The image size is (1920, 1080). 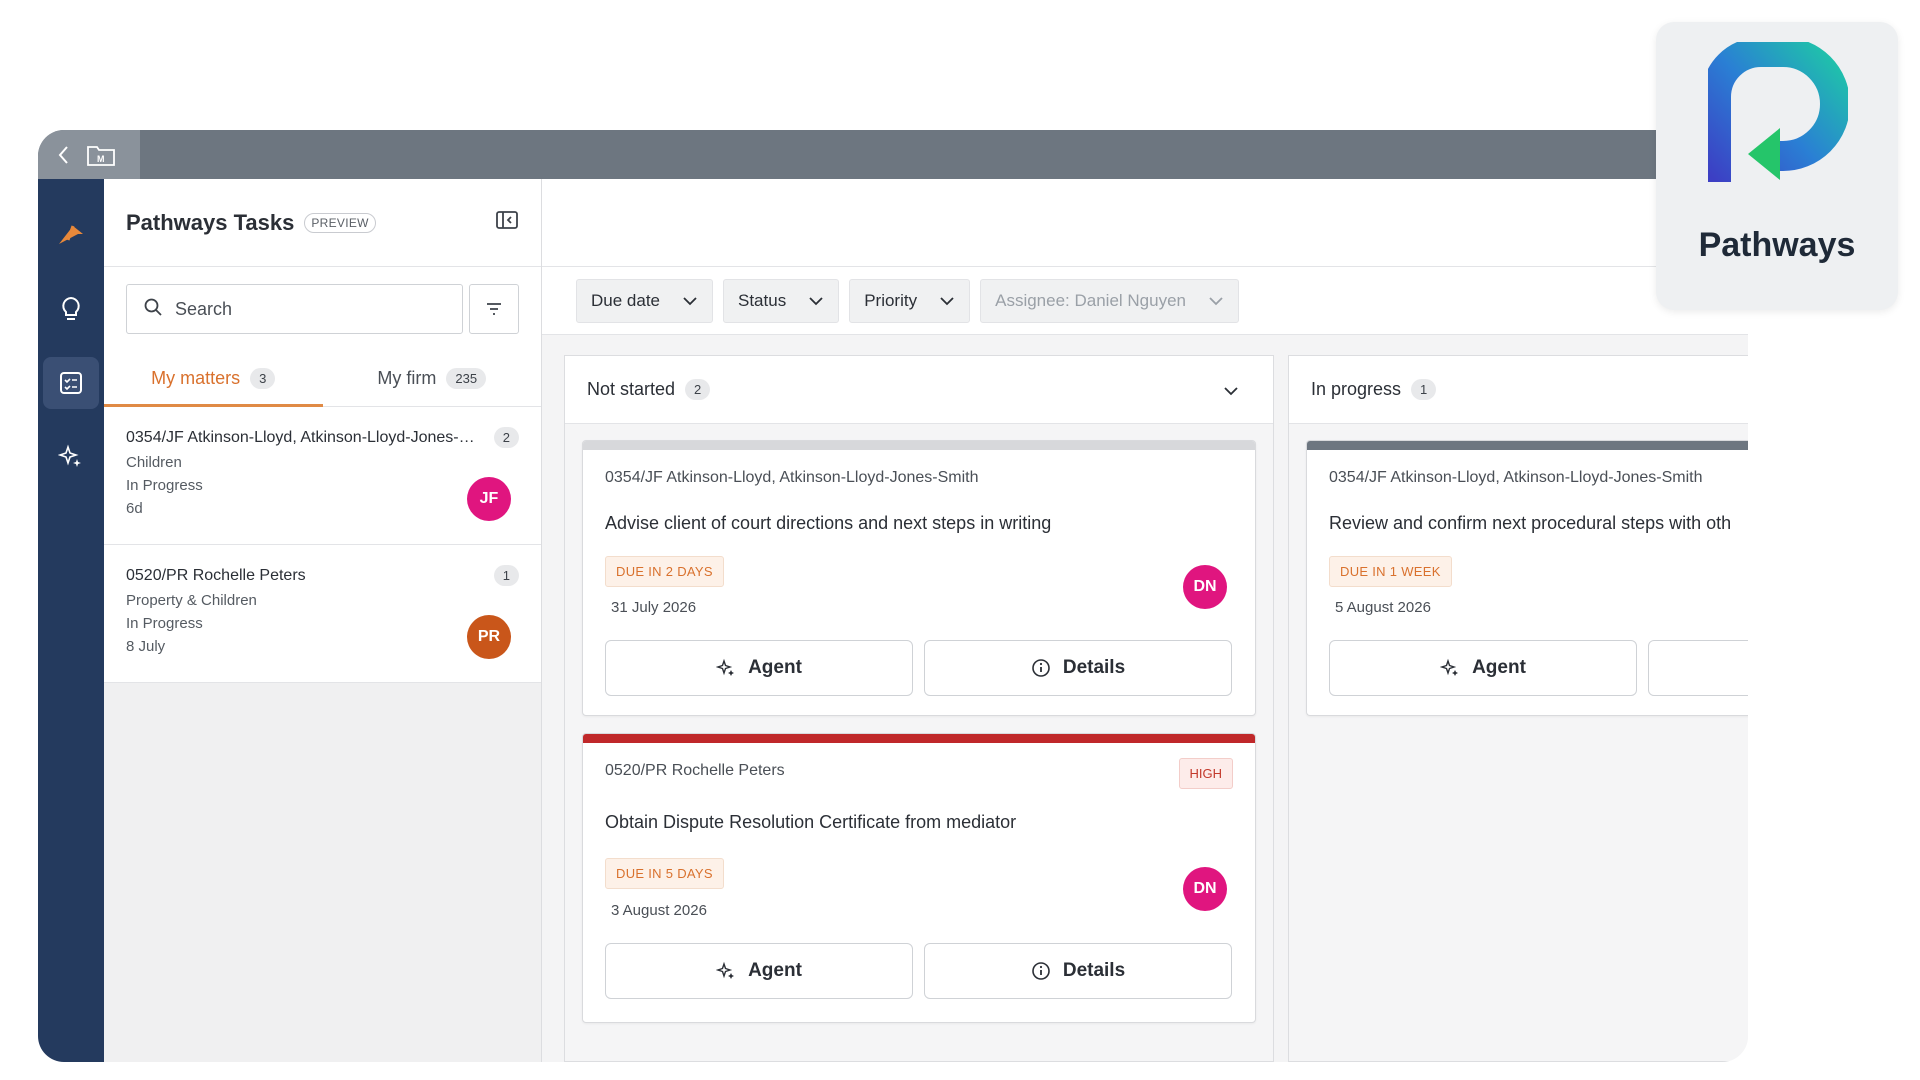 I want to click on column-header: In progress 1, so click(x=1518, y=390).